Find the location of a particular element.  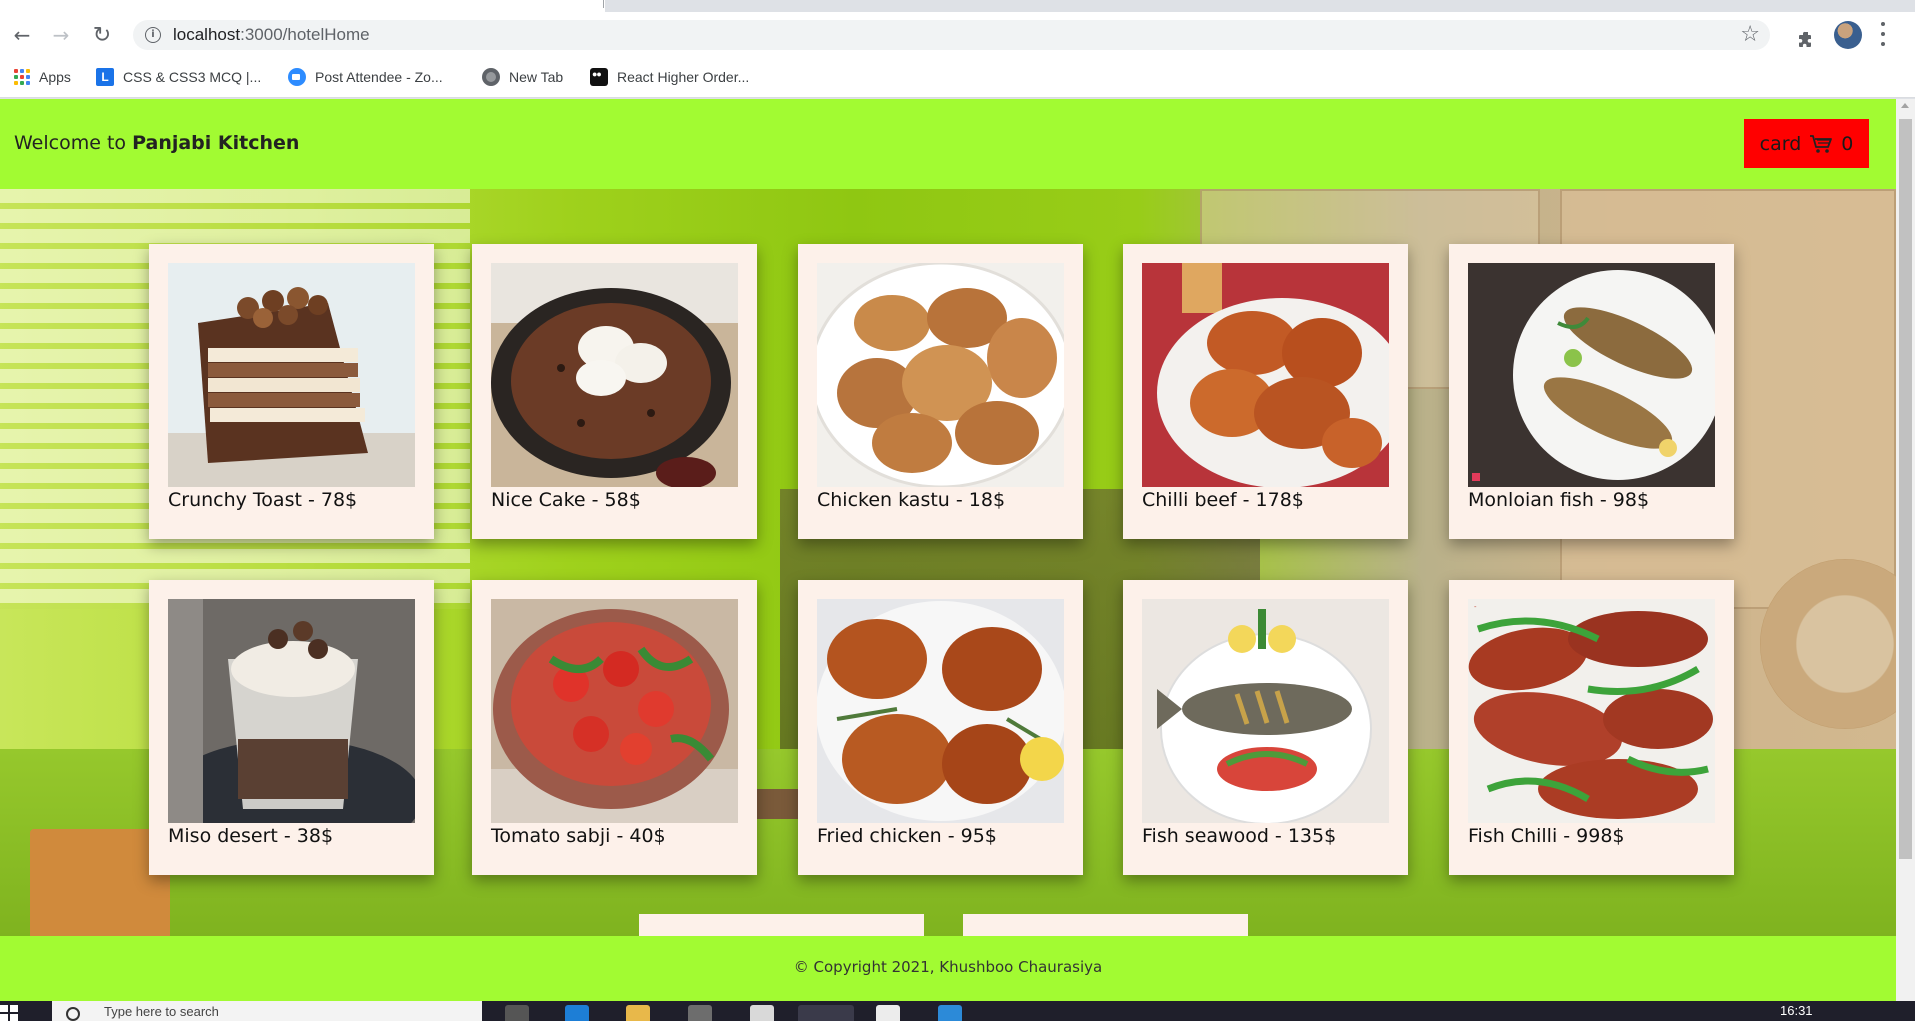

globe-icon is located at coordinates (491, 77).